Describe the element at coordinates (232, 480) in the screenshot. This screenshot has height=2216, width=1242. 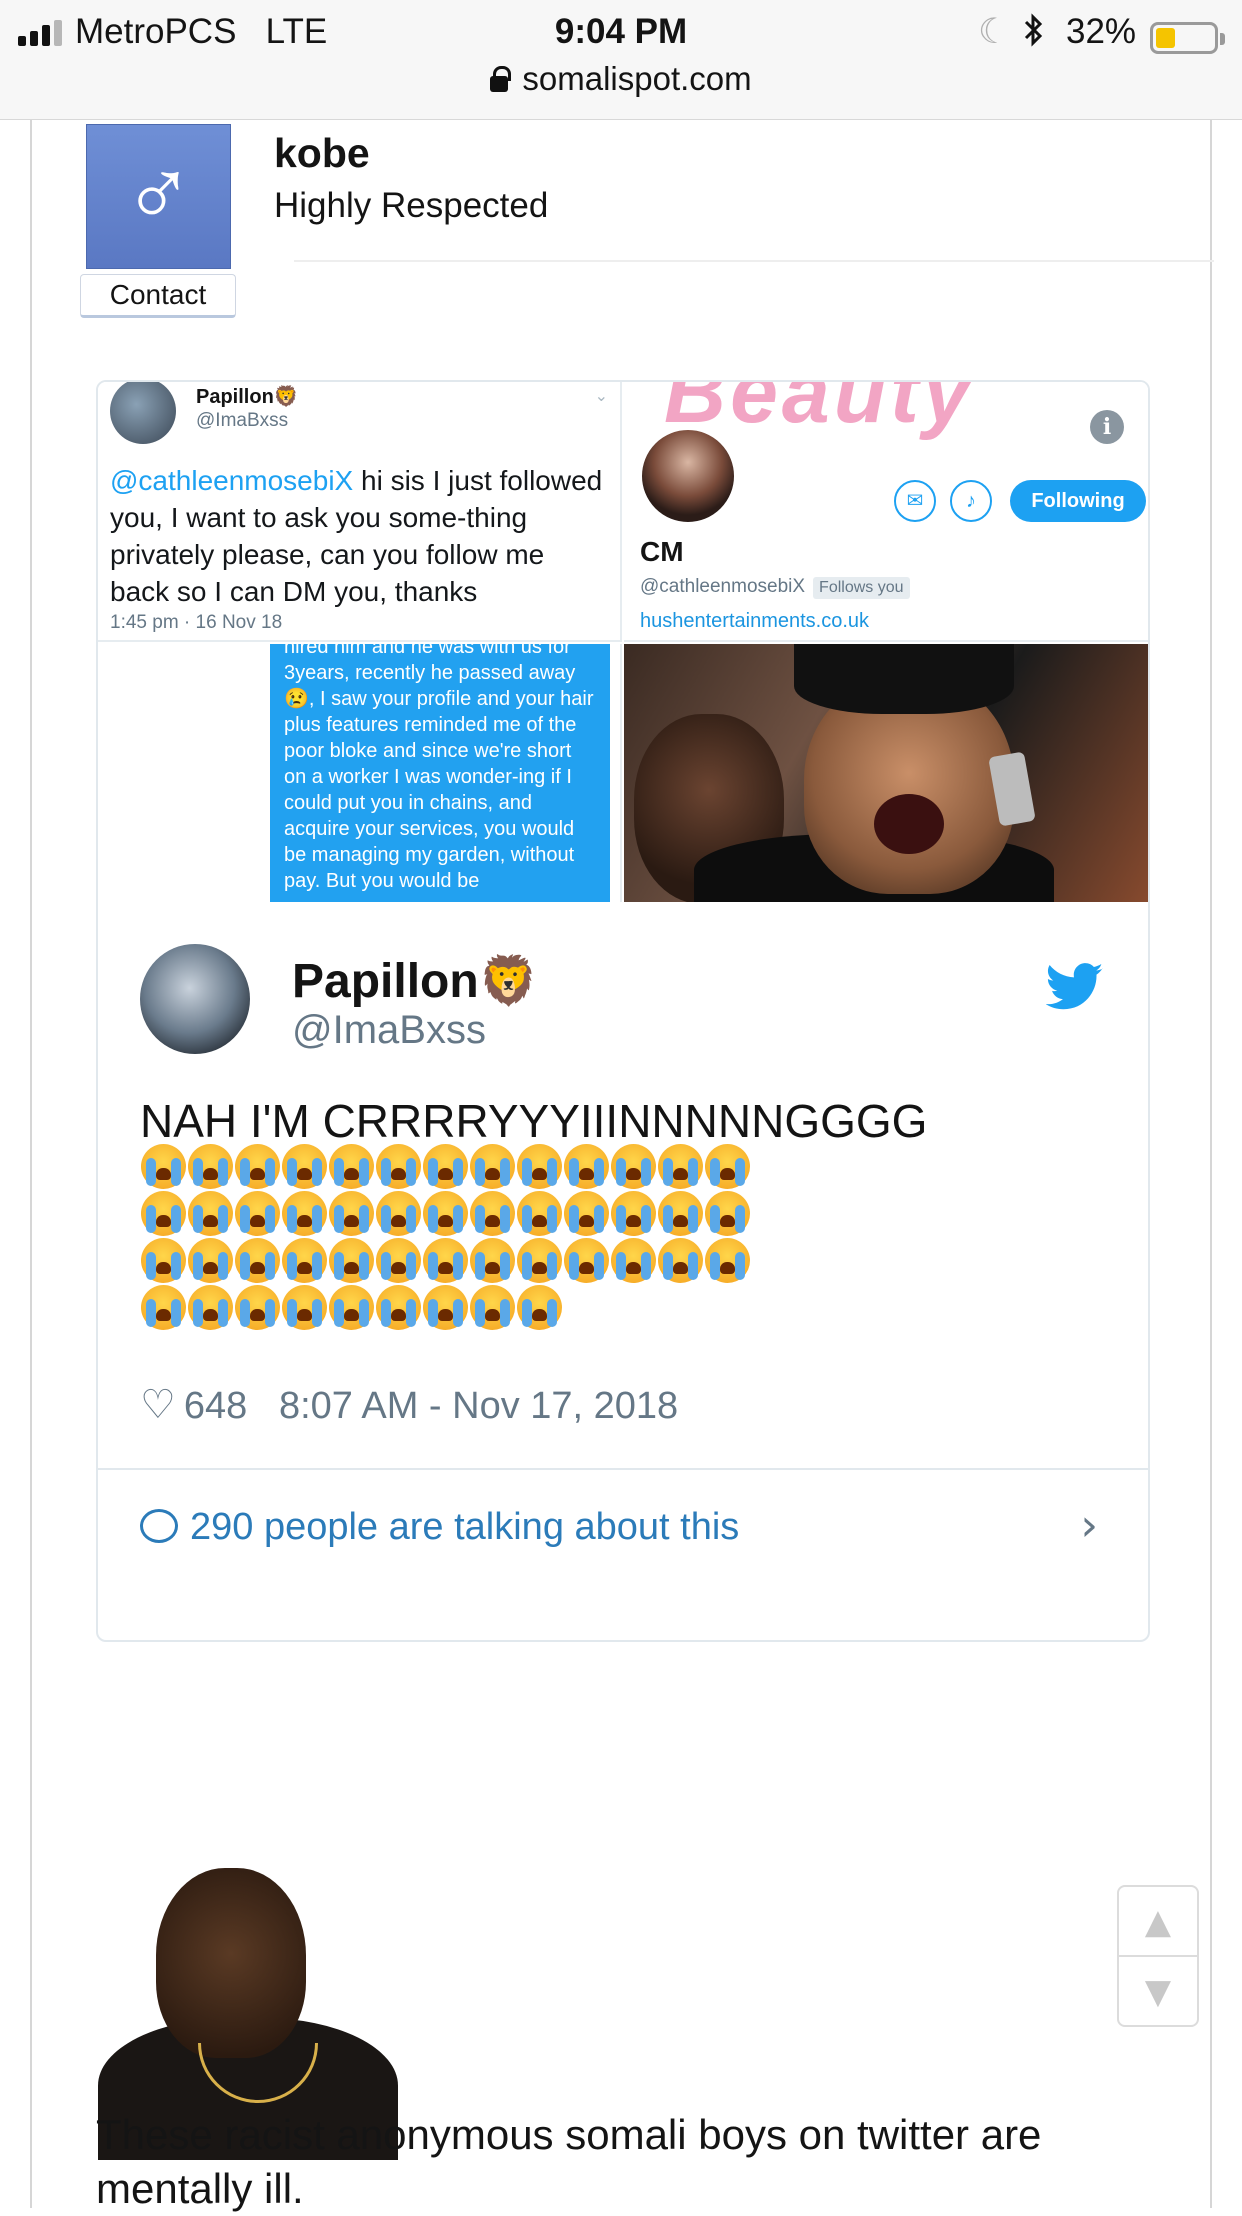
I see `mention-link: @cathleenmosebiX` at that location.